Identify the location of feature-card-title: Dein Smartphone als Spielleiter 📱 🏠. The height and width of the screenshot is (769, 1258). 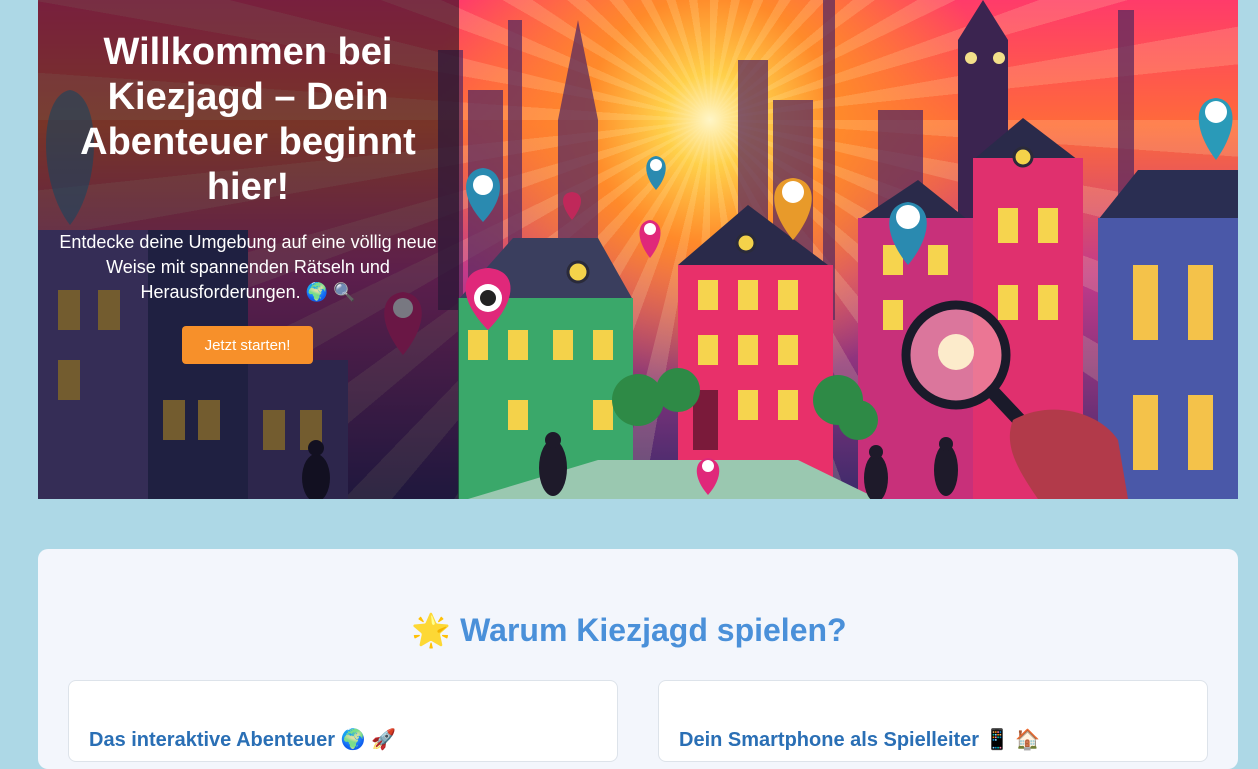
(860, 740).